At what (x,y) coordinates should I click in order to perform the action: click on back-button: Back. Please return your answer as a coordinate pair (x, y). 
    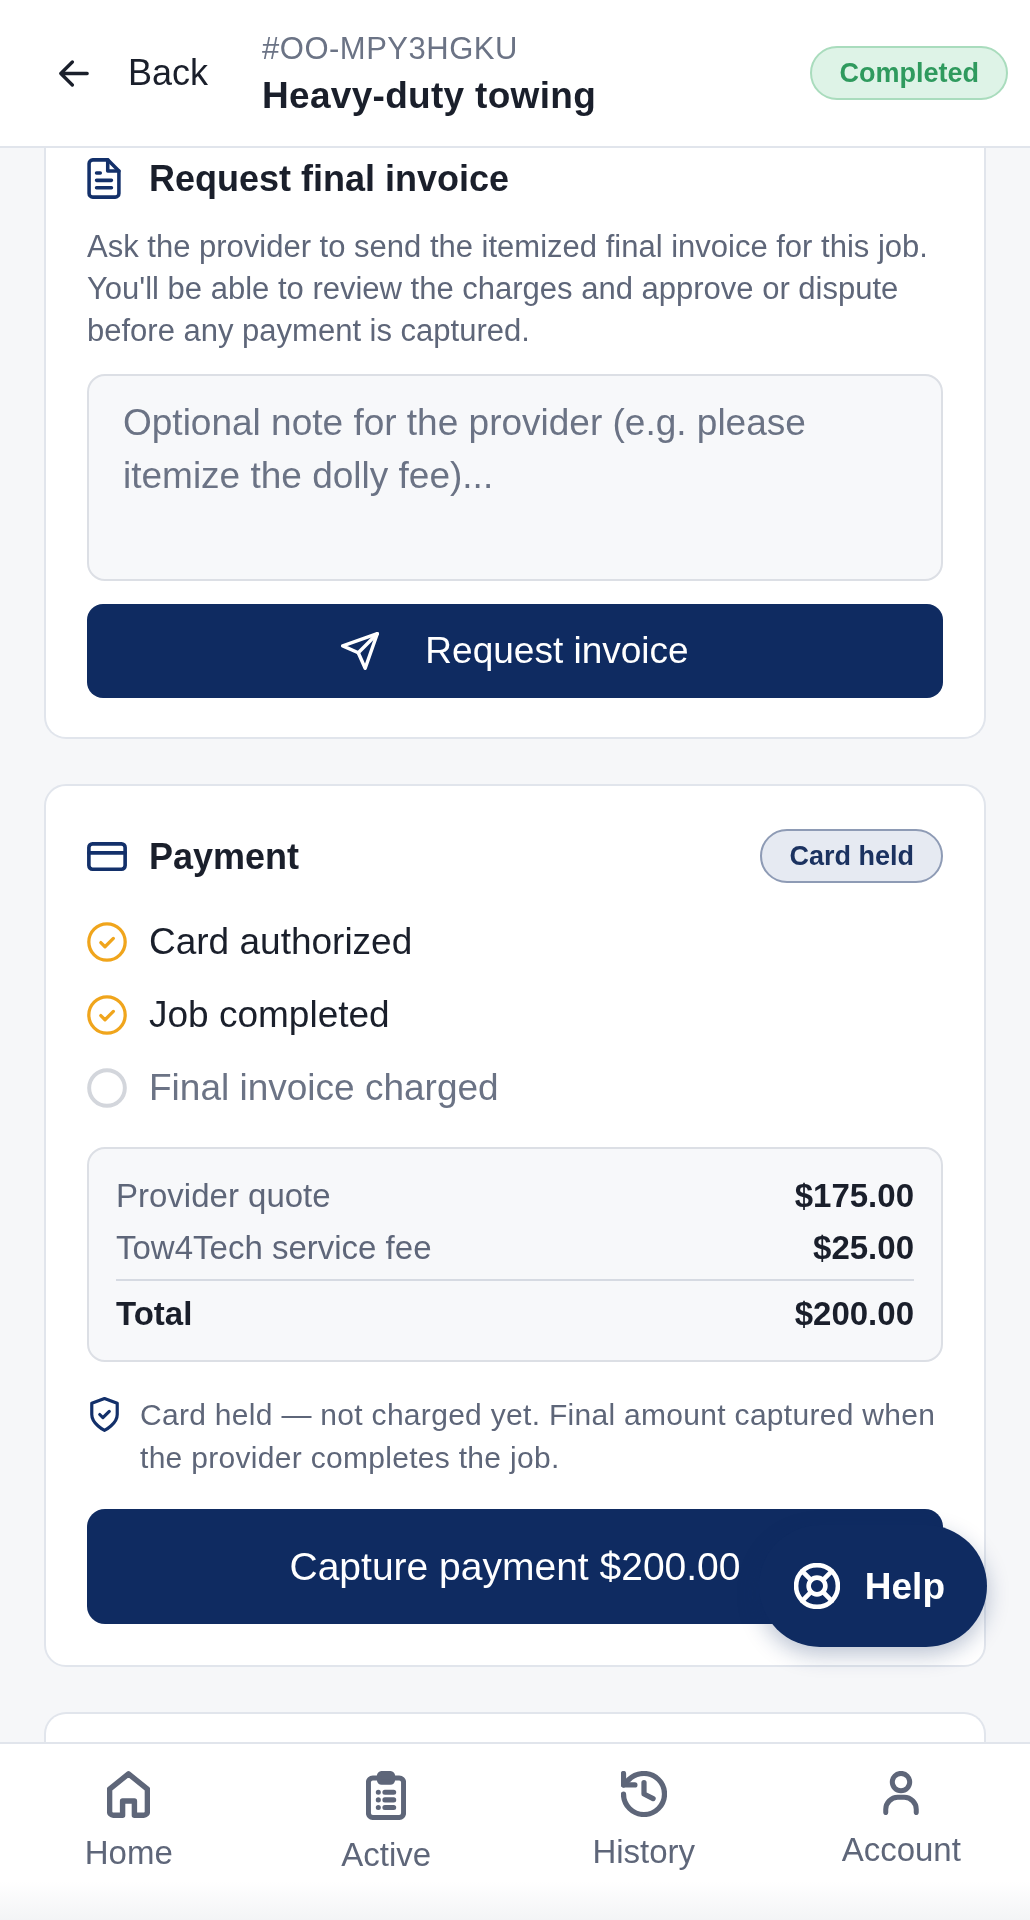
    Looking at the image, I should click on (134, 73).